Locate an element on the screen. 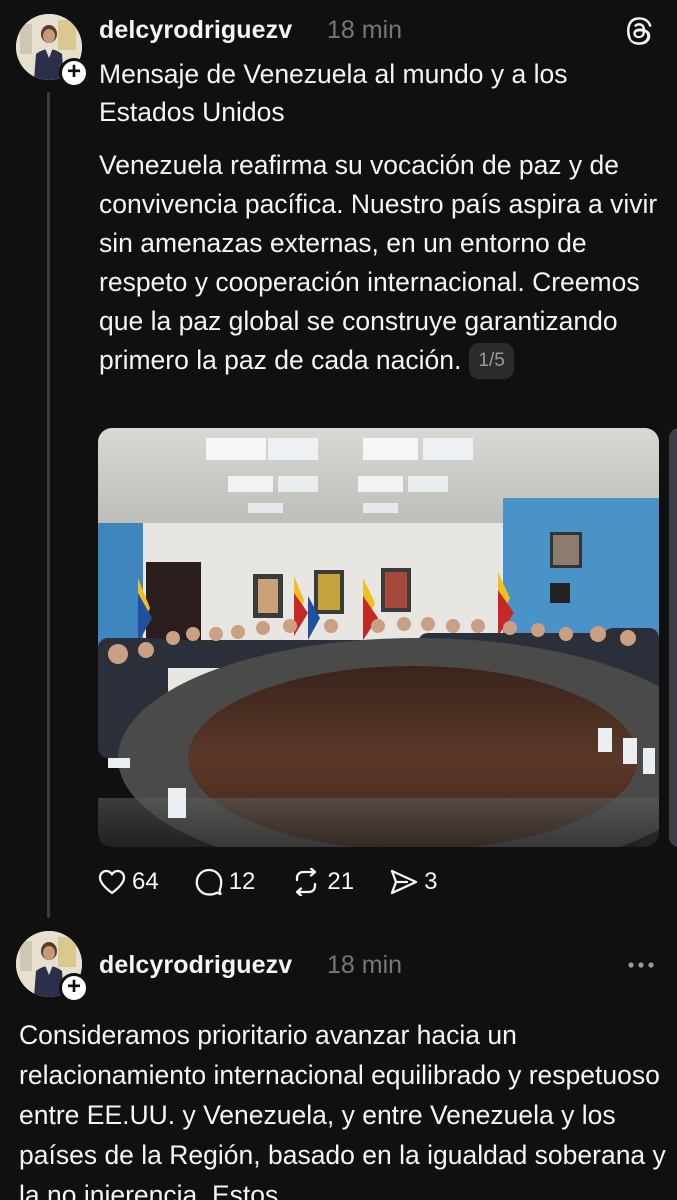 The image size is (677, 1200). comment-icon is located at coordinates (209, 882).